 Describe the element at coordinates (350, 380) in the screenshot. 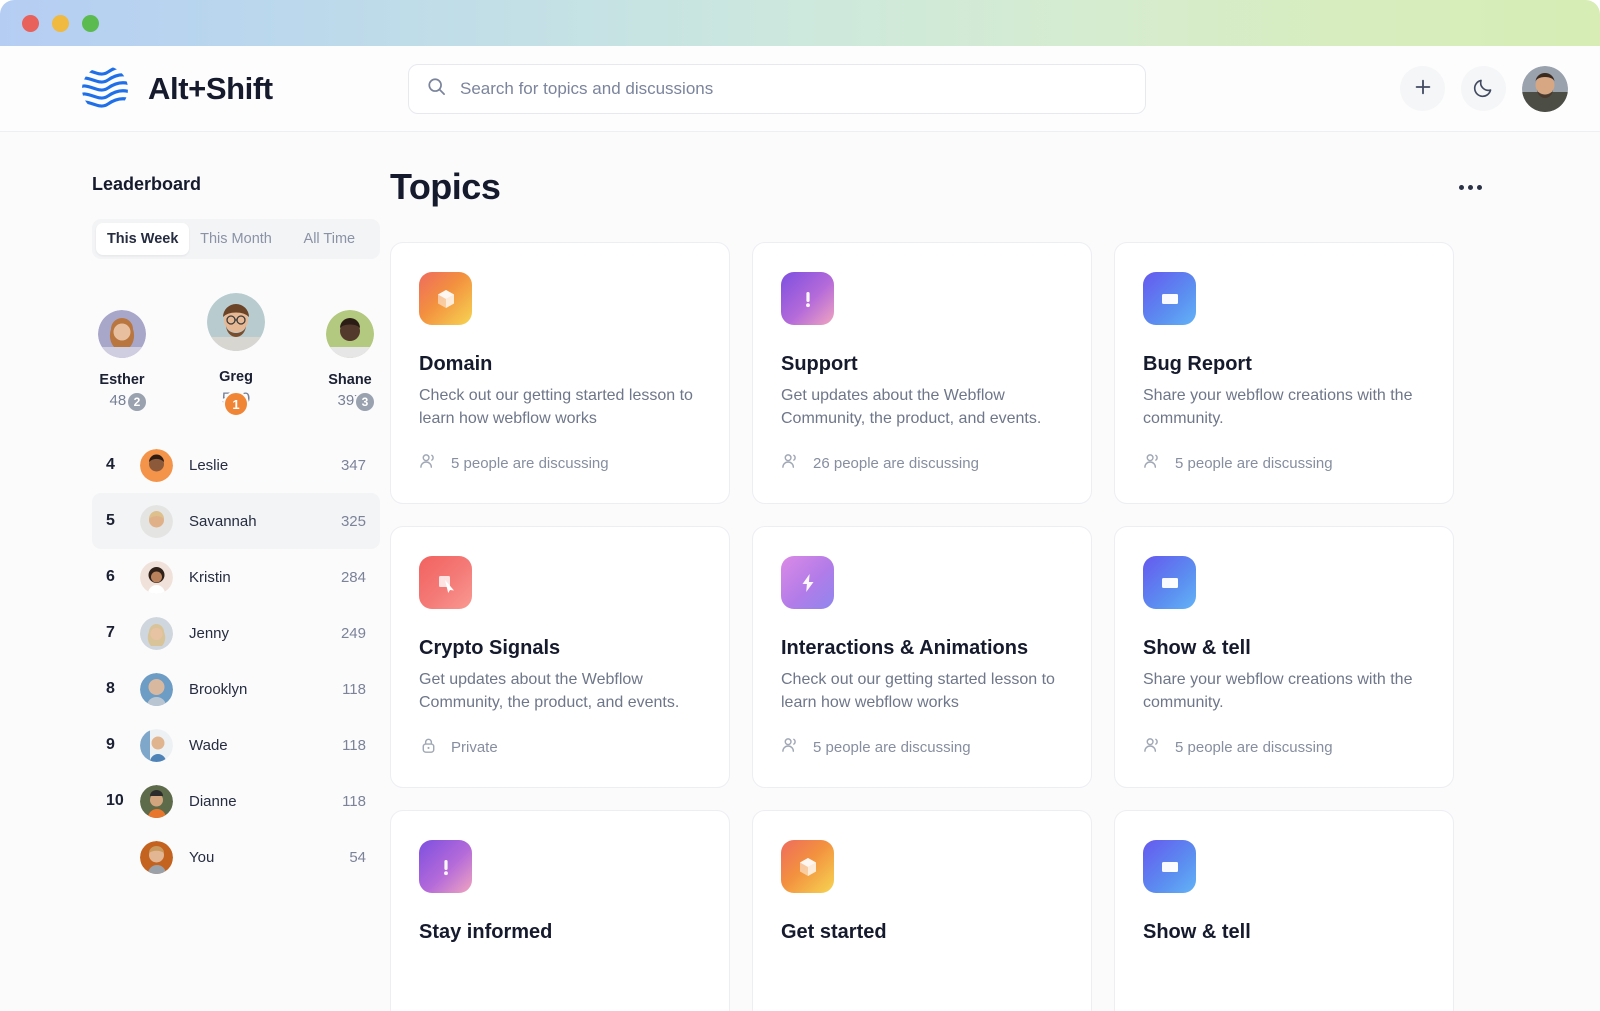

I see `podium-name: Shane` at that location.